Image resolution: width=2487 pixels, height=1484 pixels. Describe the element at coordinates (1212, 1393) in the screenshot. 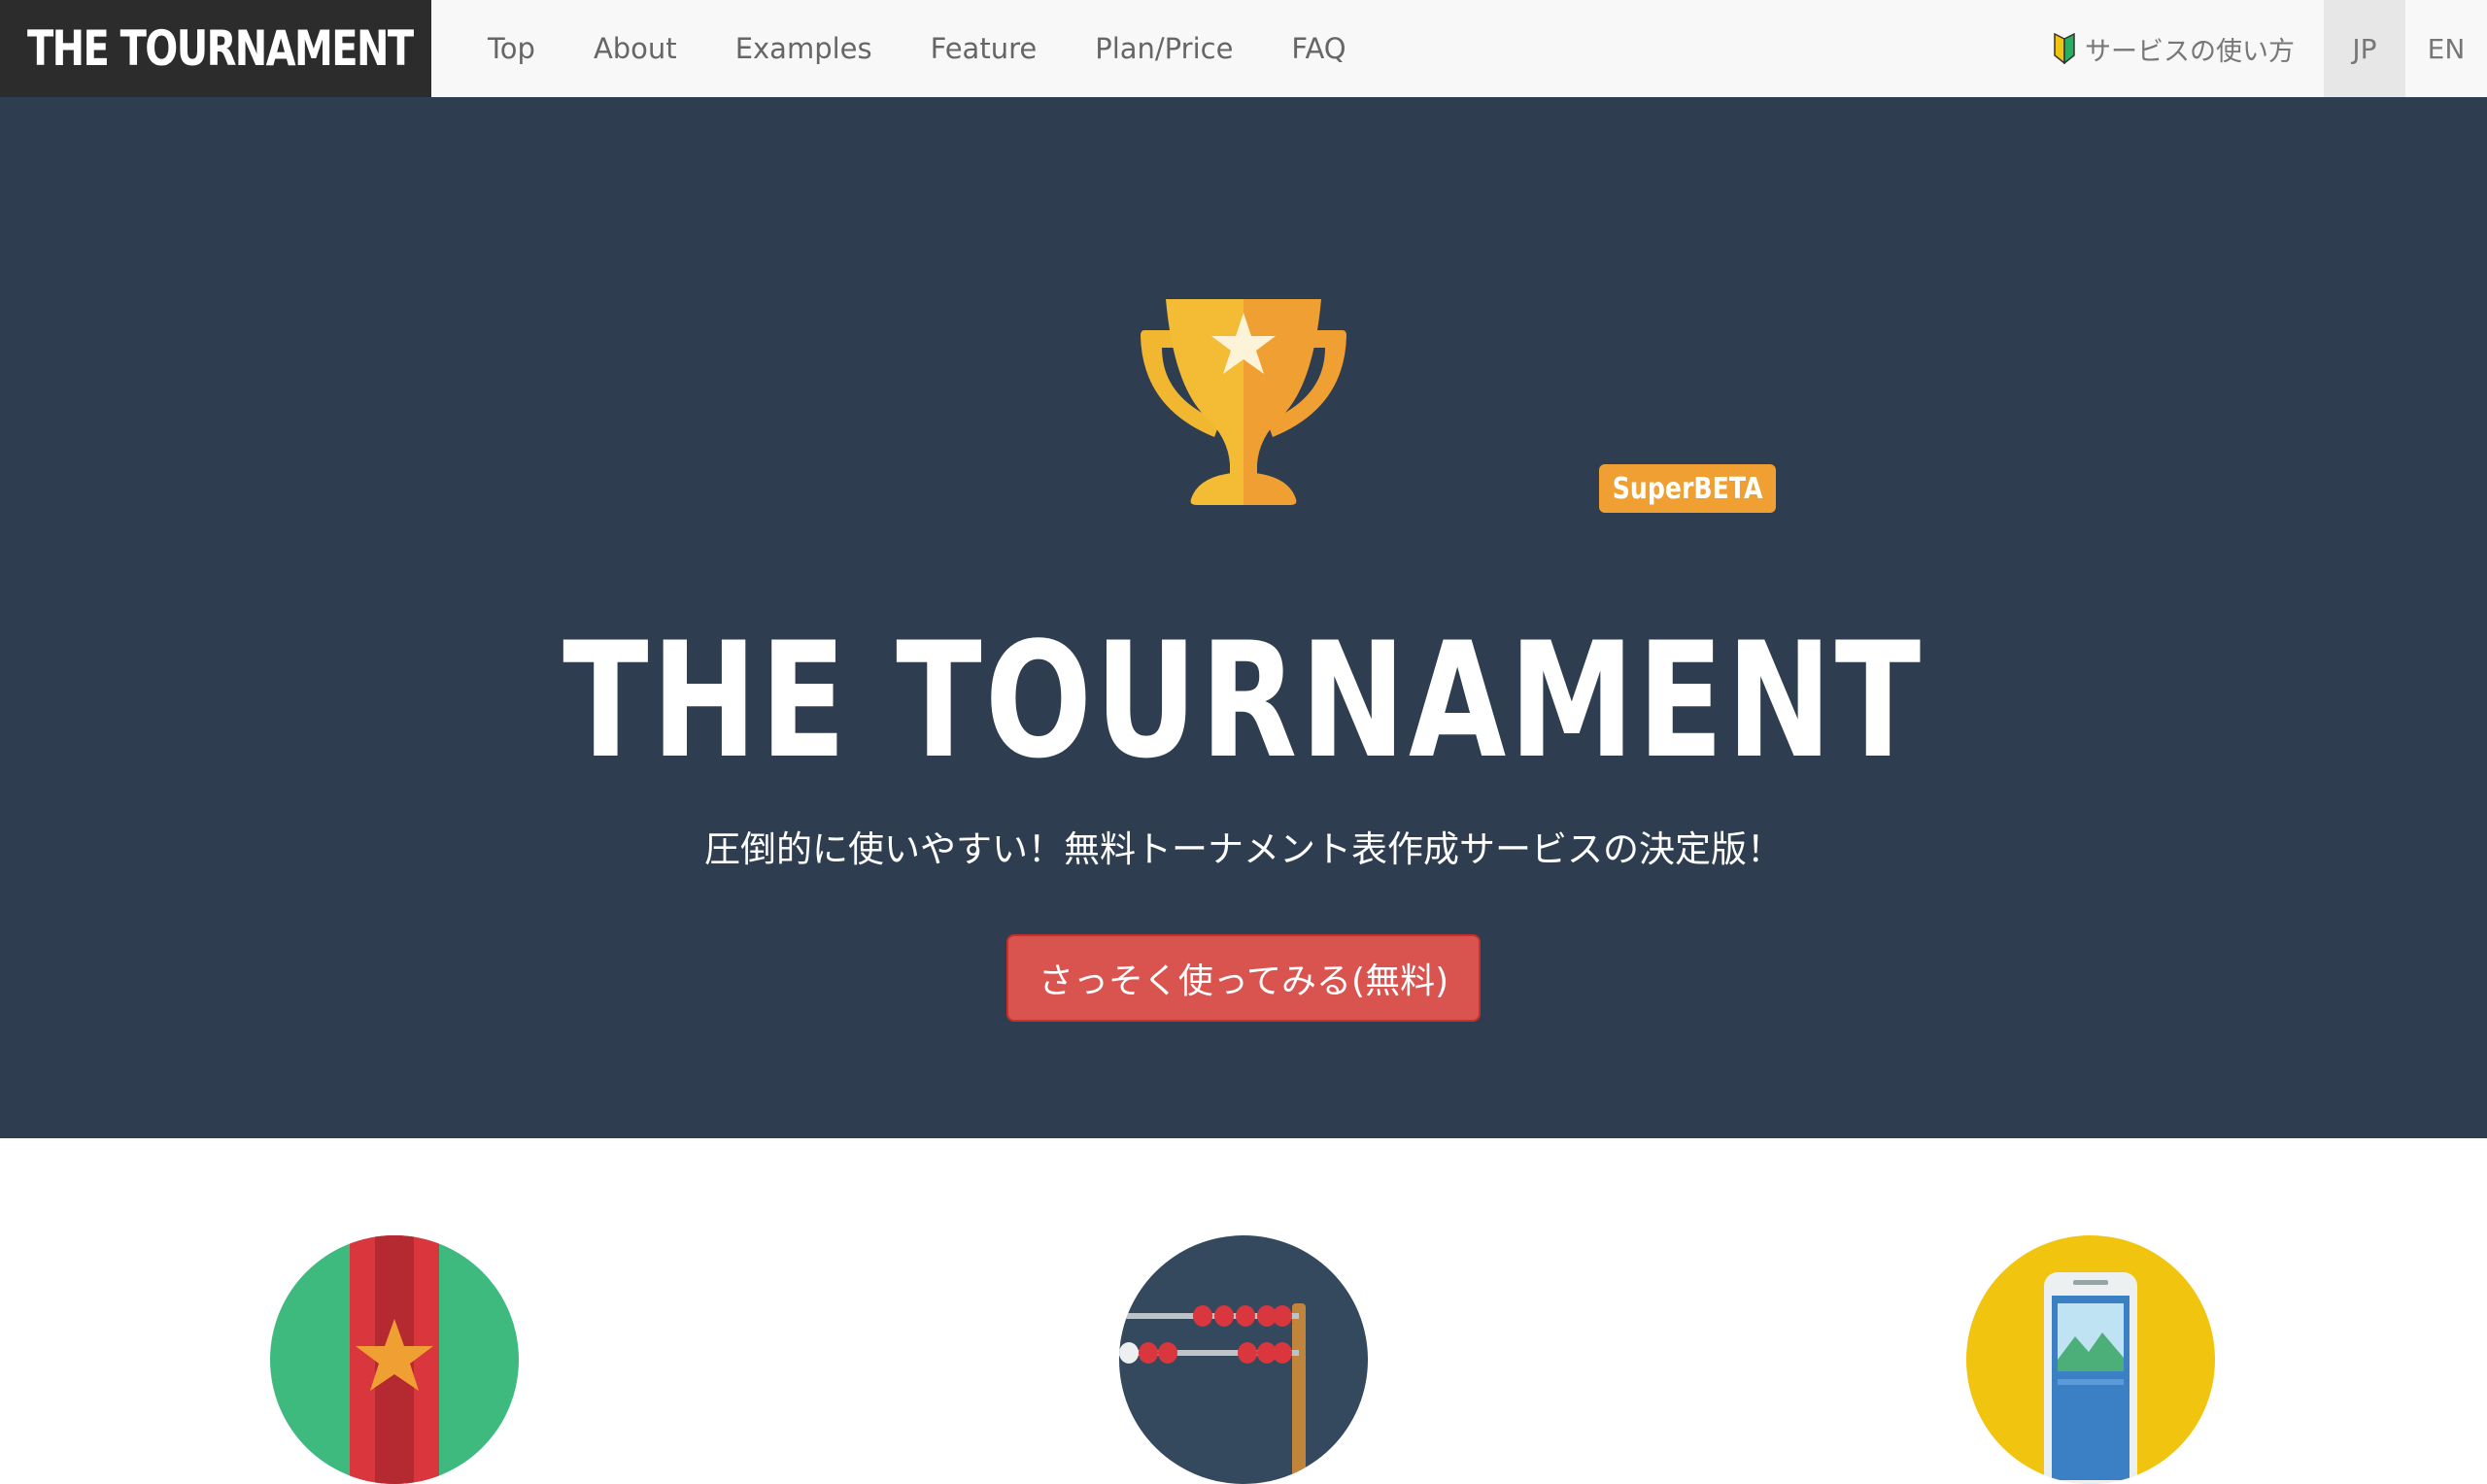

I see `abacus-icon` at that location.